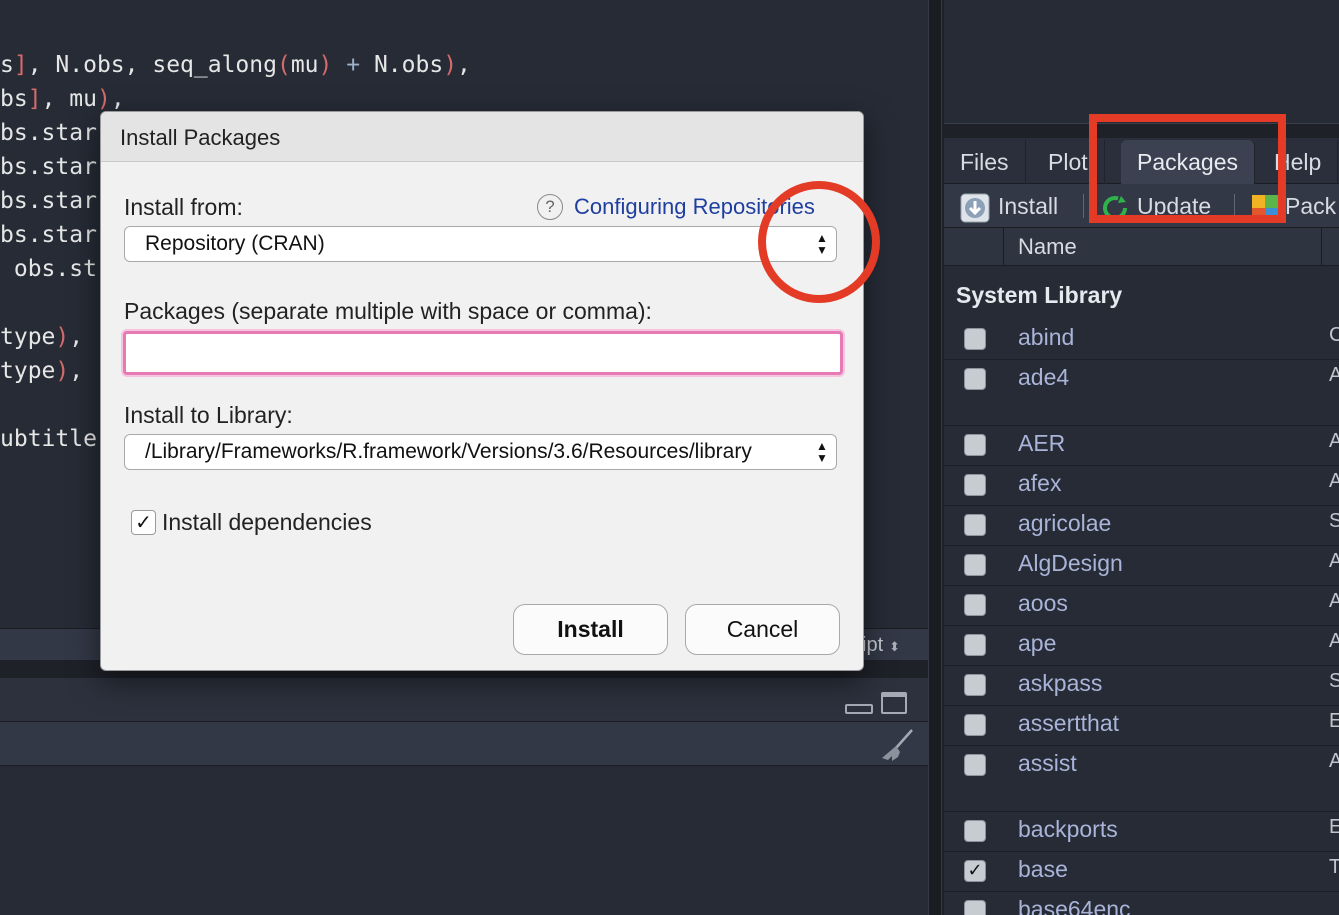  Describe the element at coordinates (1046, 337) in the screenshot. I see `package-name-link: abind` at that location.